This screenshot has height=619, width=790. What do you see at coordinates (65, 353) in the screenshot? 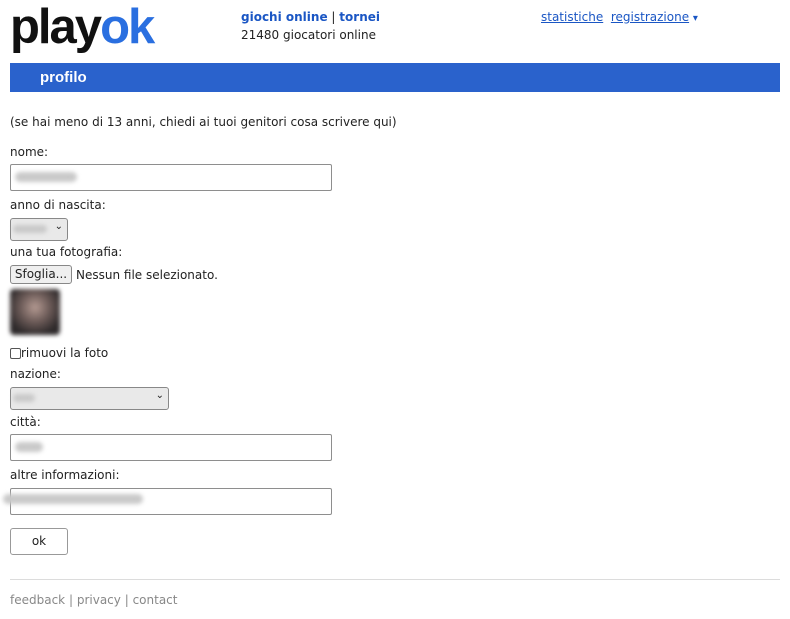
I see `remove-photo-label: rimuovi la foto` at bounding box center [65, 353].